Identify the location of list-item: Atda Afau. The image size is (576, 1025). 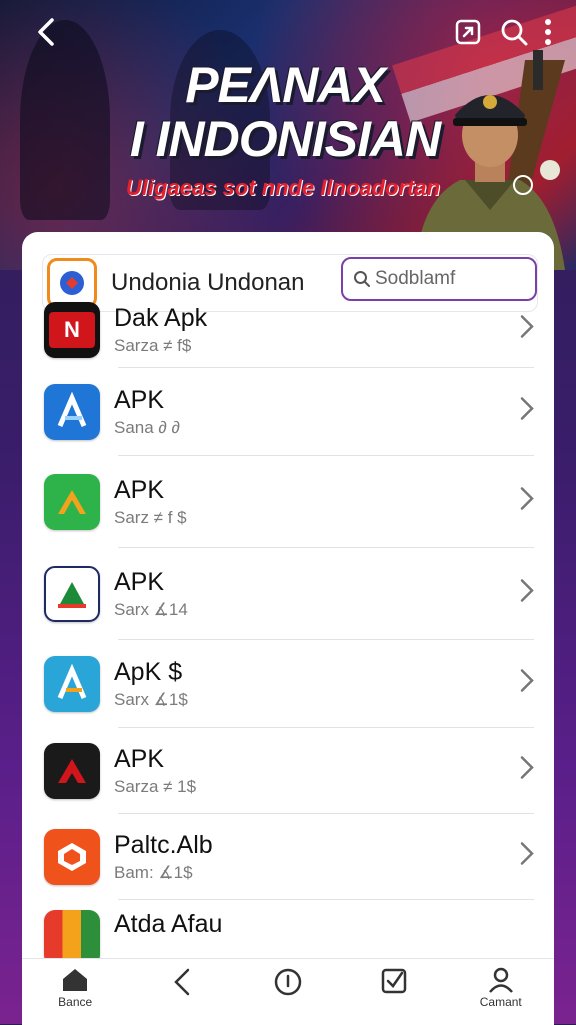
(288, 933).